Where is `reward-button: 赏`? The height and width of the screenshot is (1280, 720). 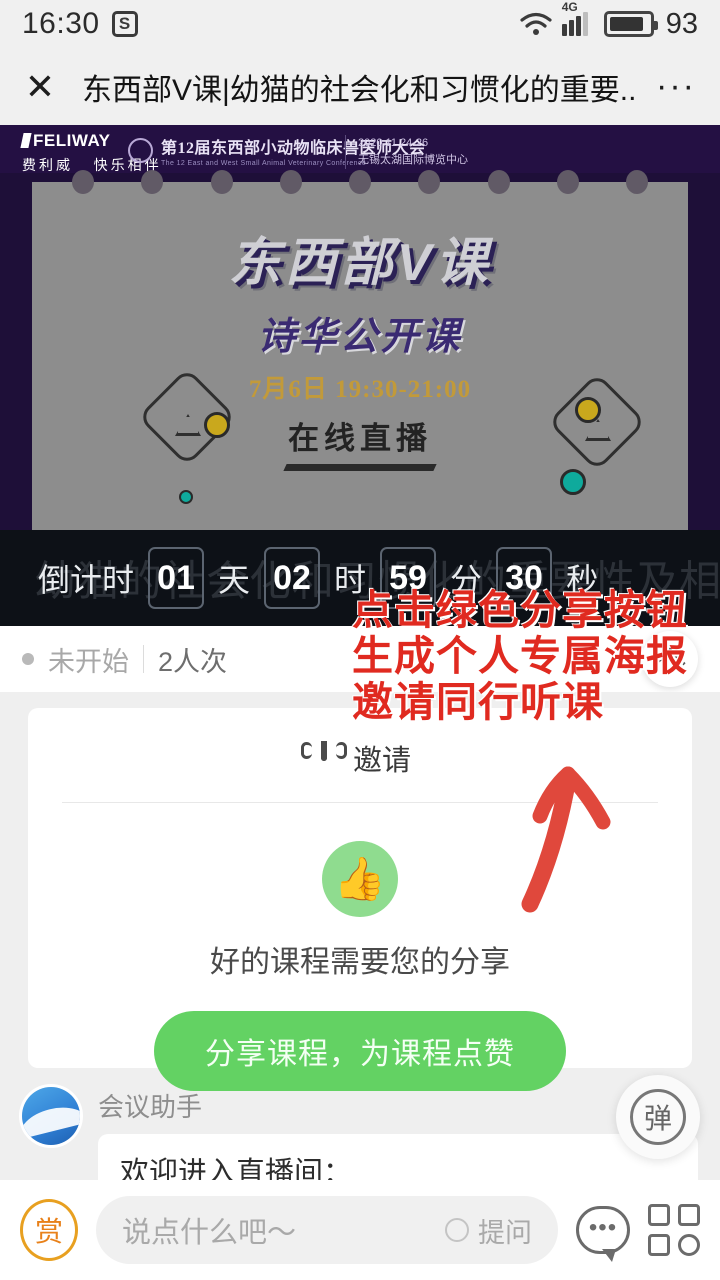
reward-button: 赏 is located at coordinates (49, 1230).